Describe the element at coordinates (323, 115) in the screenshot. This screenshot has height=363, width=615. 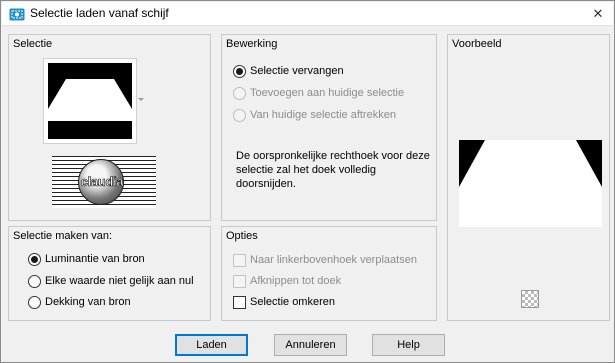
I see `radio-label: Van huidige selectie aftrekken` at that location.